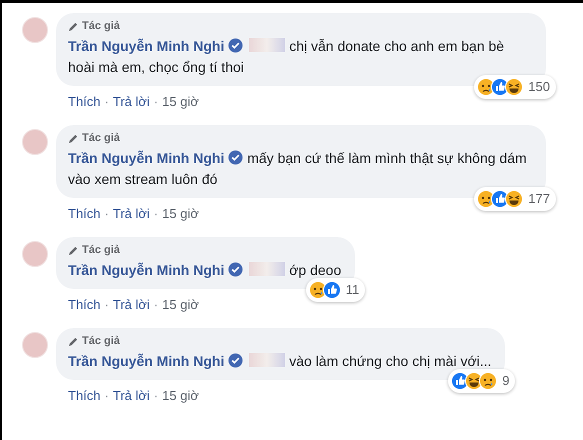 The height and width of the screenshot is (440, 583). I want to click on reaction-summary: 150, so click(515, 86).